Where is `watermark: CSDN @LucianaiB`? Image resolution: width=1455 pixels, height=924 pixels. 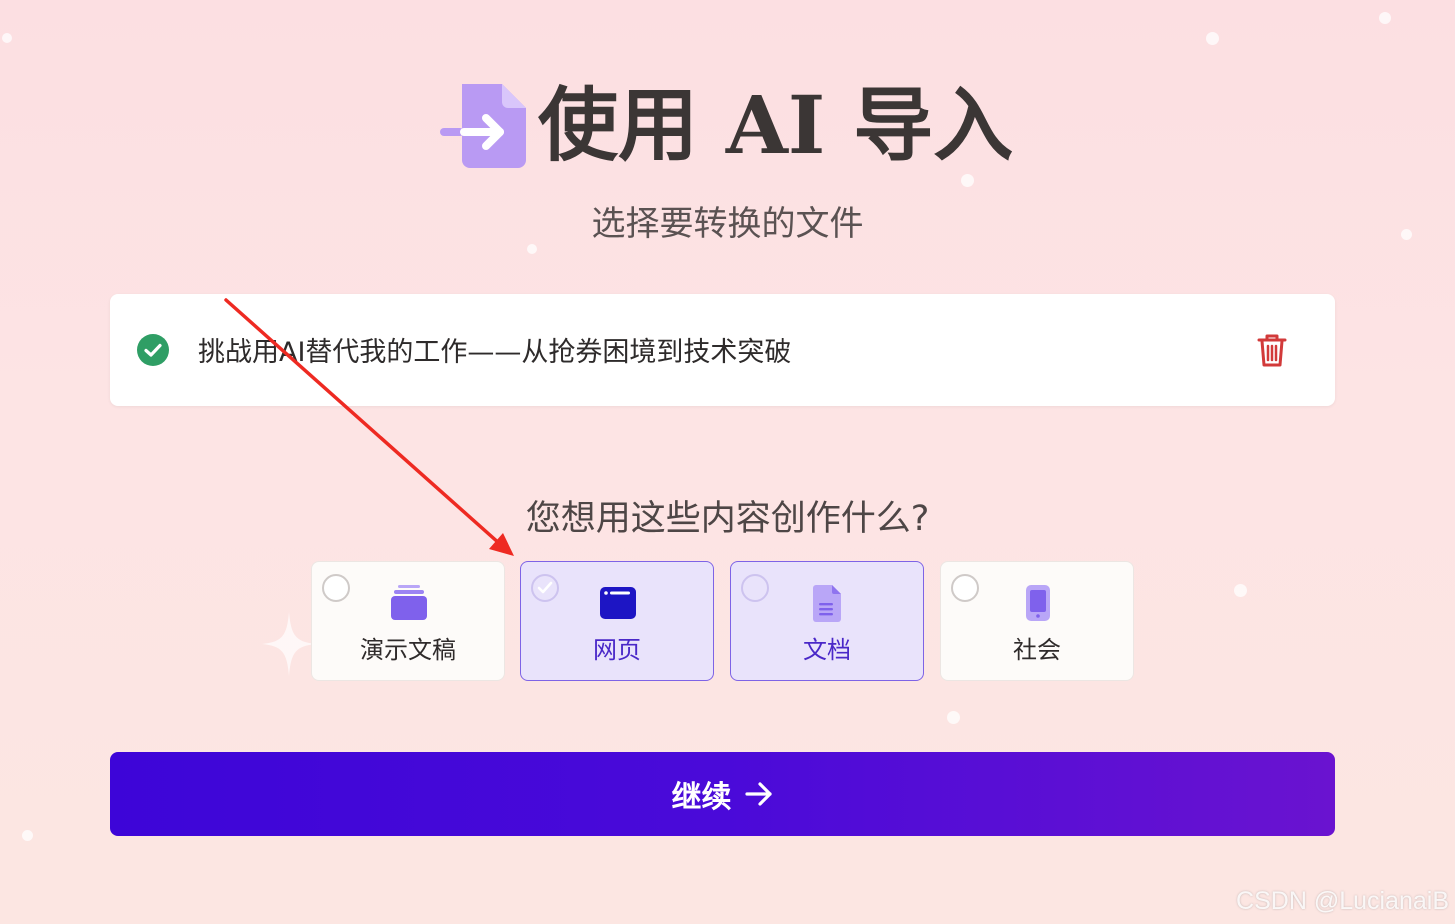 watermark: CSDN @LucianaiB is located at coordinates (1342, 901).